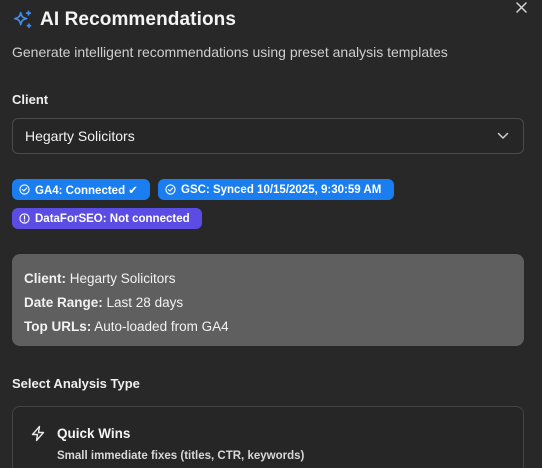  Describe the element at coordinates (80, 136) in the screenshot. I see `client-select-value: Hegarty Solicitors` at that location.